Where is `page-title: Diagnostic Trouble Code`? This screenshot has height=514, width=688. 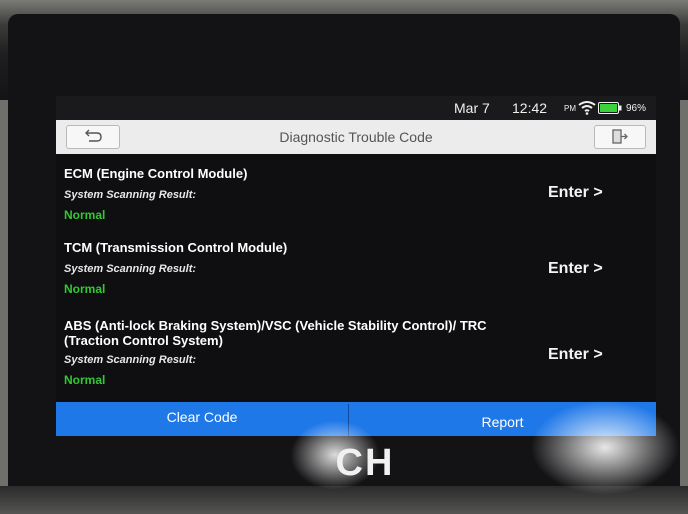
page-title: Diagnostic Trouble Code is located at coordinates (356, 137).